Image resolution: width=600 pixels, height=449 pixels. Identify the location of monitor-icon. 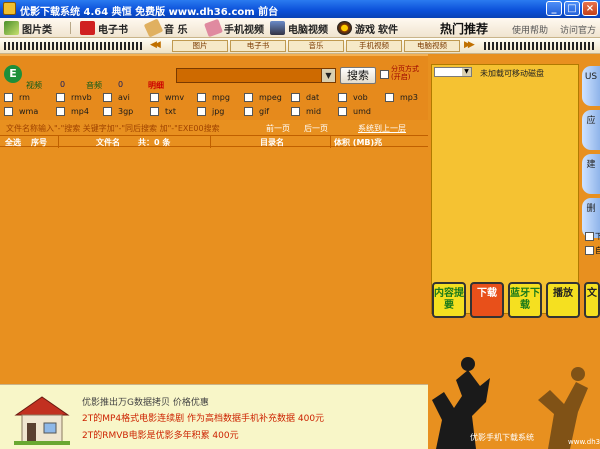
(277, 28).